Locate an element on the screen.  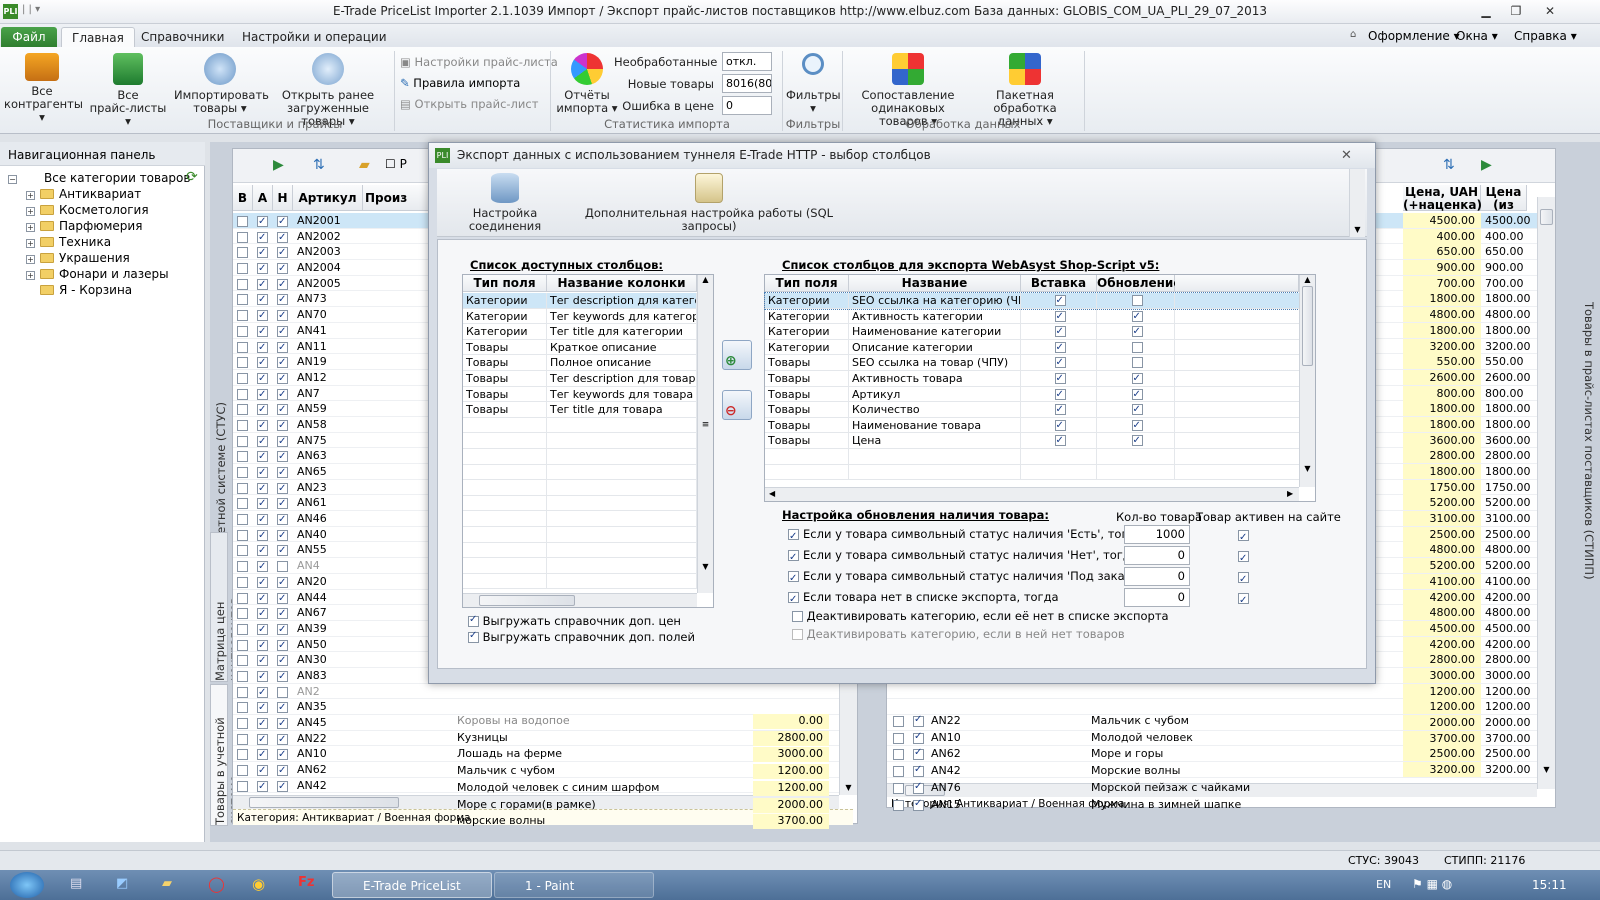
grid-sort-icon: ⇅ is located at coordinates (1449, 165).